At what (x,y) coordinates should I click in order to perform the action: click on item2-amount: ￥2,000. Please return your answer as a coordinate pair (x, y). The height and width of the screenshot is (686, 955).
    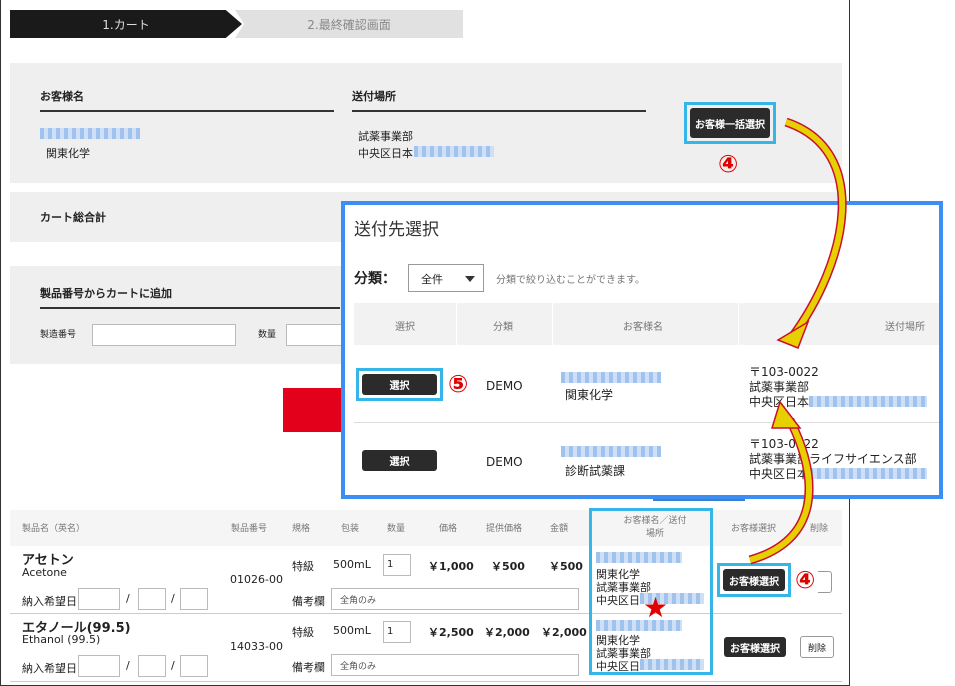
    Looking at the image, I should click on (564, 632).